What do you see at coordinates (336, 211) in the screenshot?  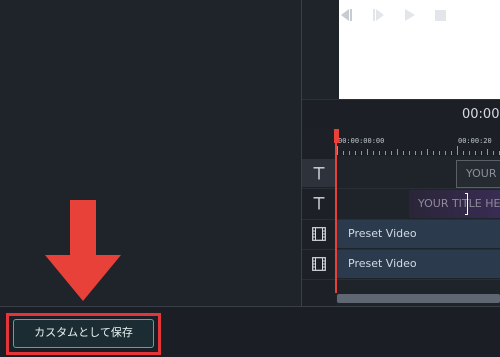 I see `playhead` at bounding box center [336, 211].